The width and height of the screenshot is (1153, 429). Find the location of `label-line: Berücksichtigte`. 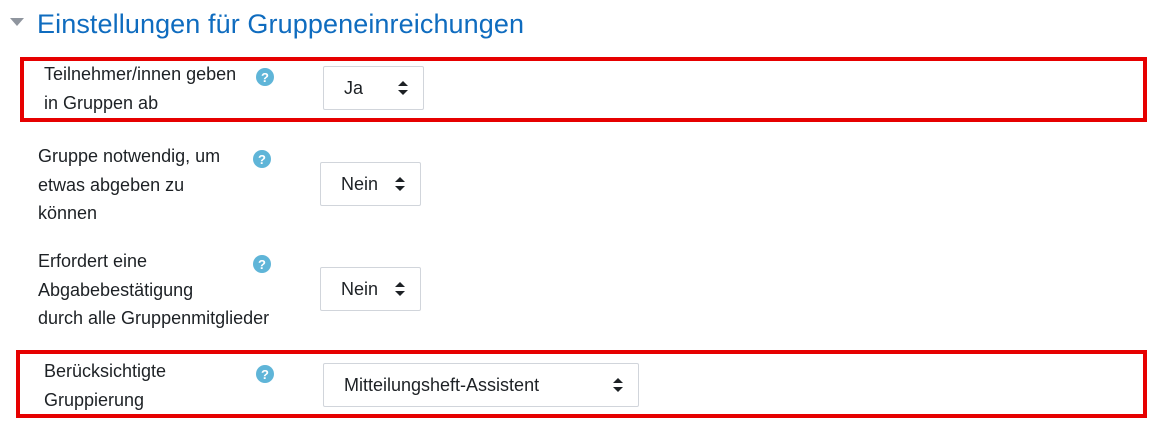

label-line: Berücksichtigte is located at coordinates (105, 371).